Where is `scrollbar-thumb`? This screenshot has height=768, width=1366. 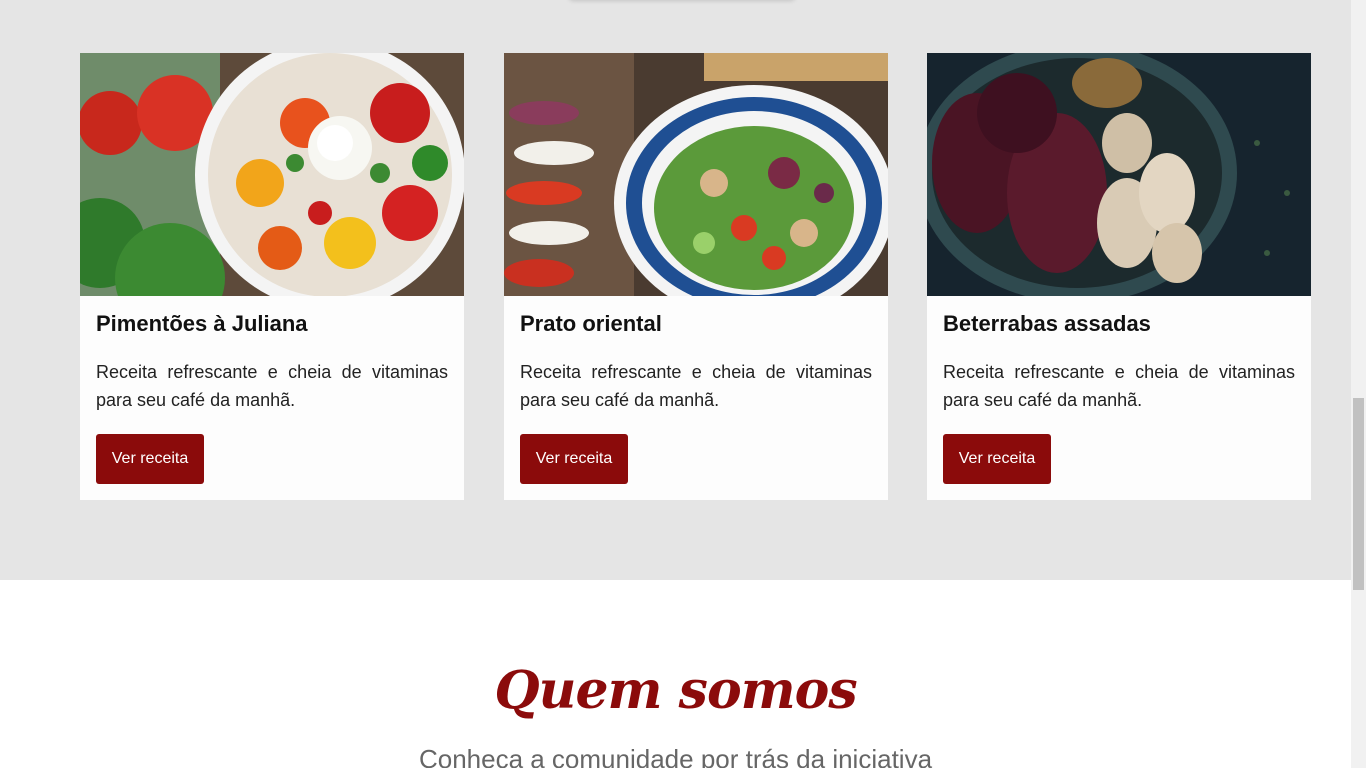
scrollbar-thumb is located at coordinates (1358, 494).